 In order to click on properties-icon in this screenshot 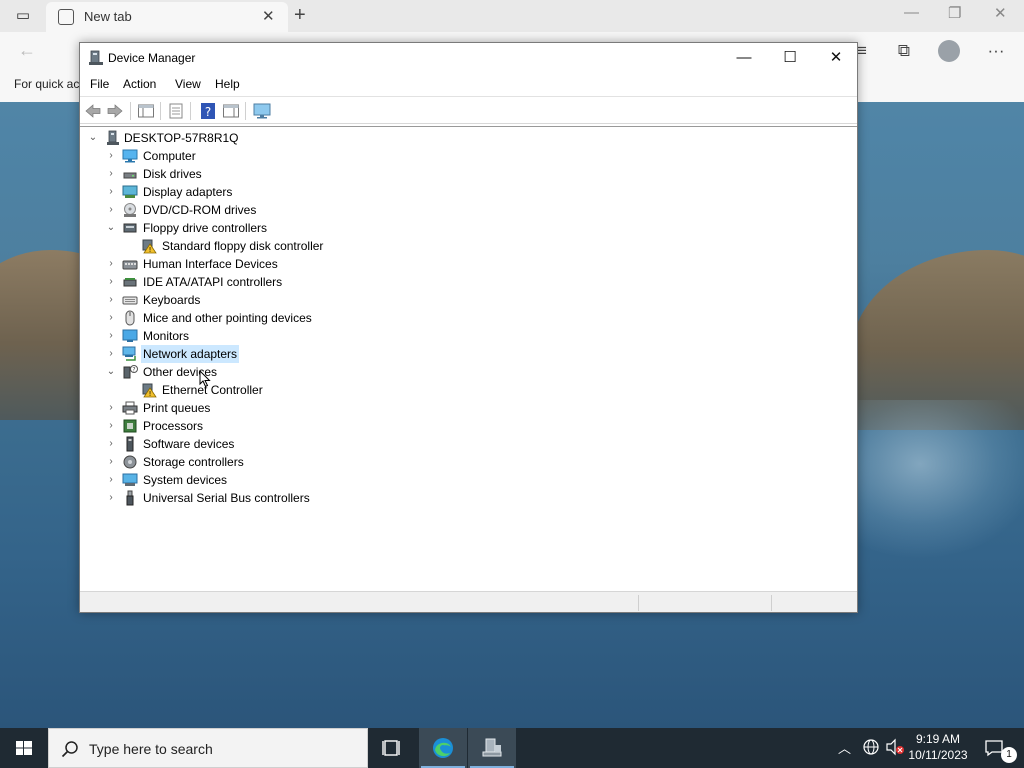, I will do `click(176, 111)`.